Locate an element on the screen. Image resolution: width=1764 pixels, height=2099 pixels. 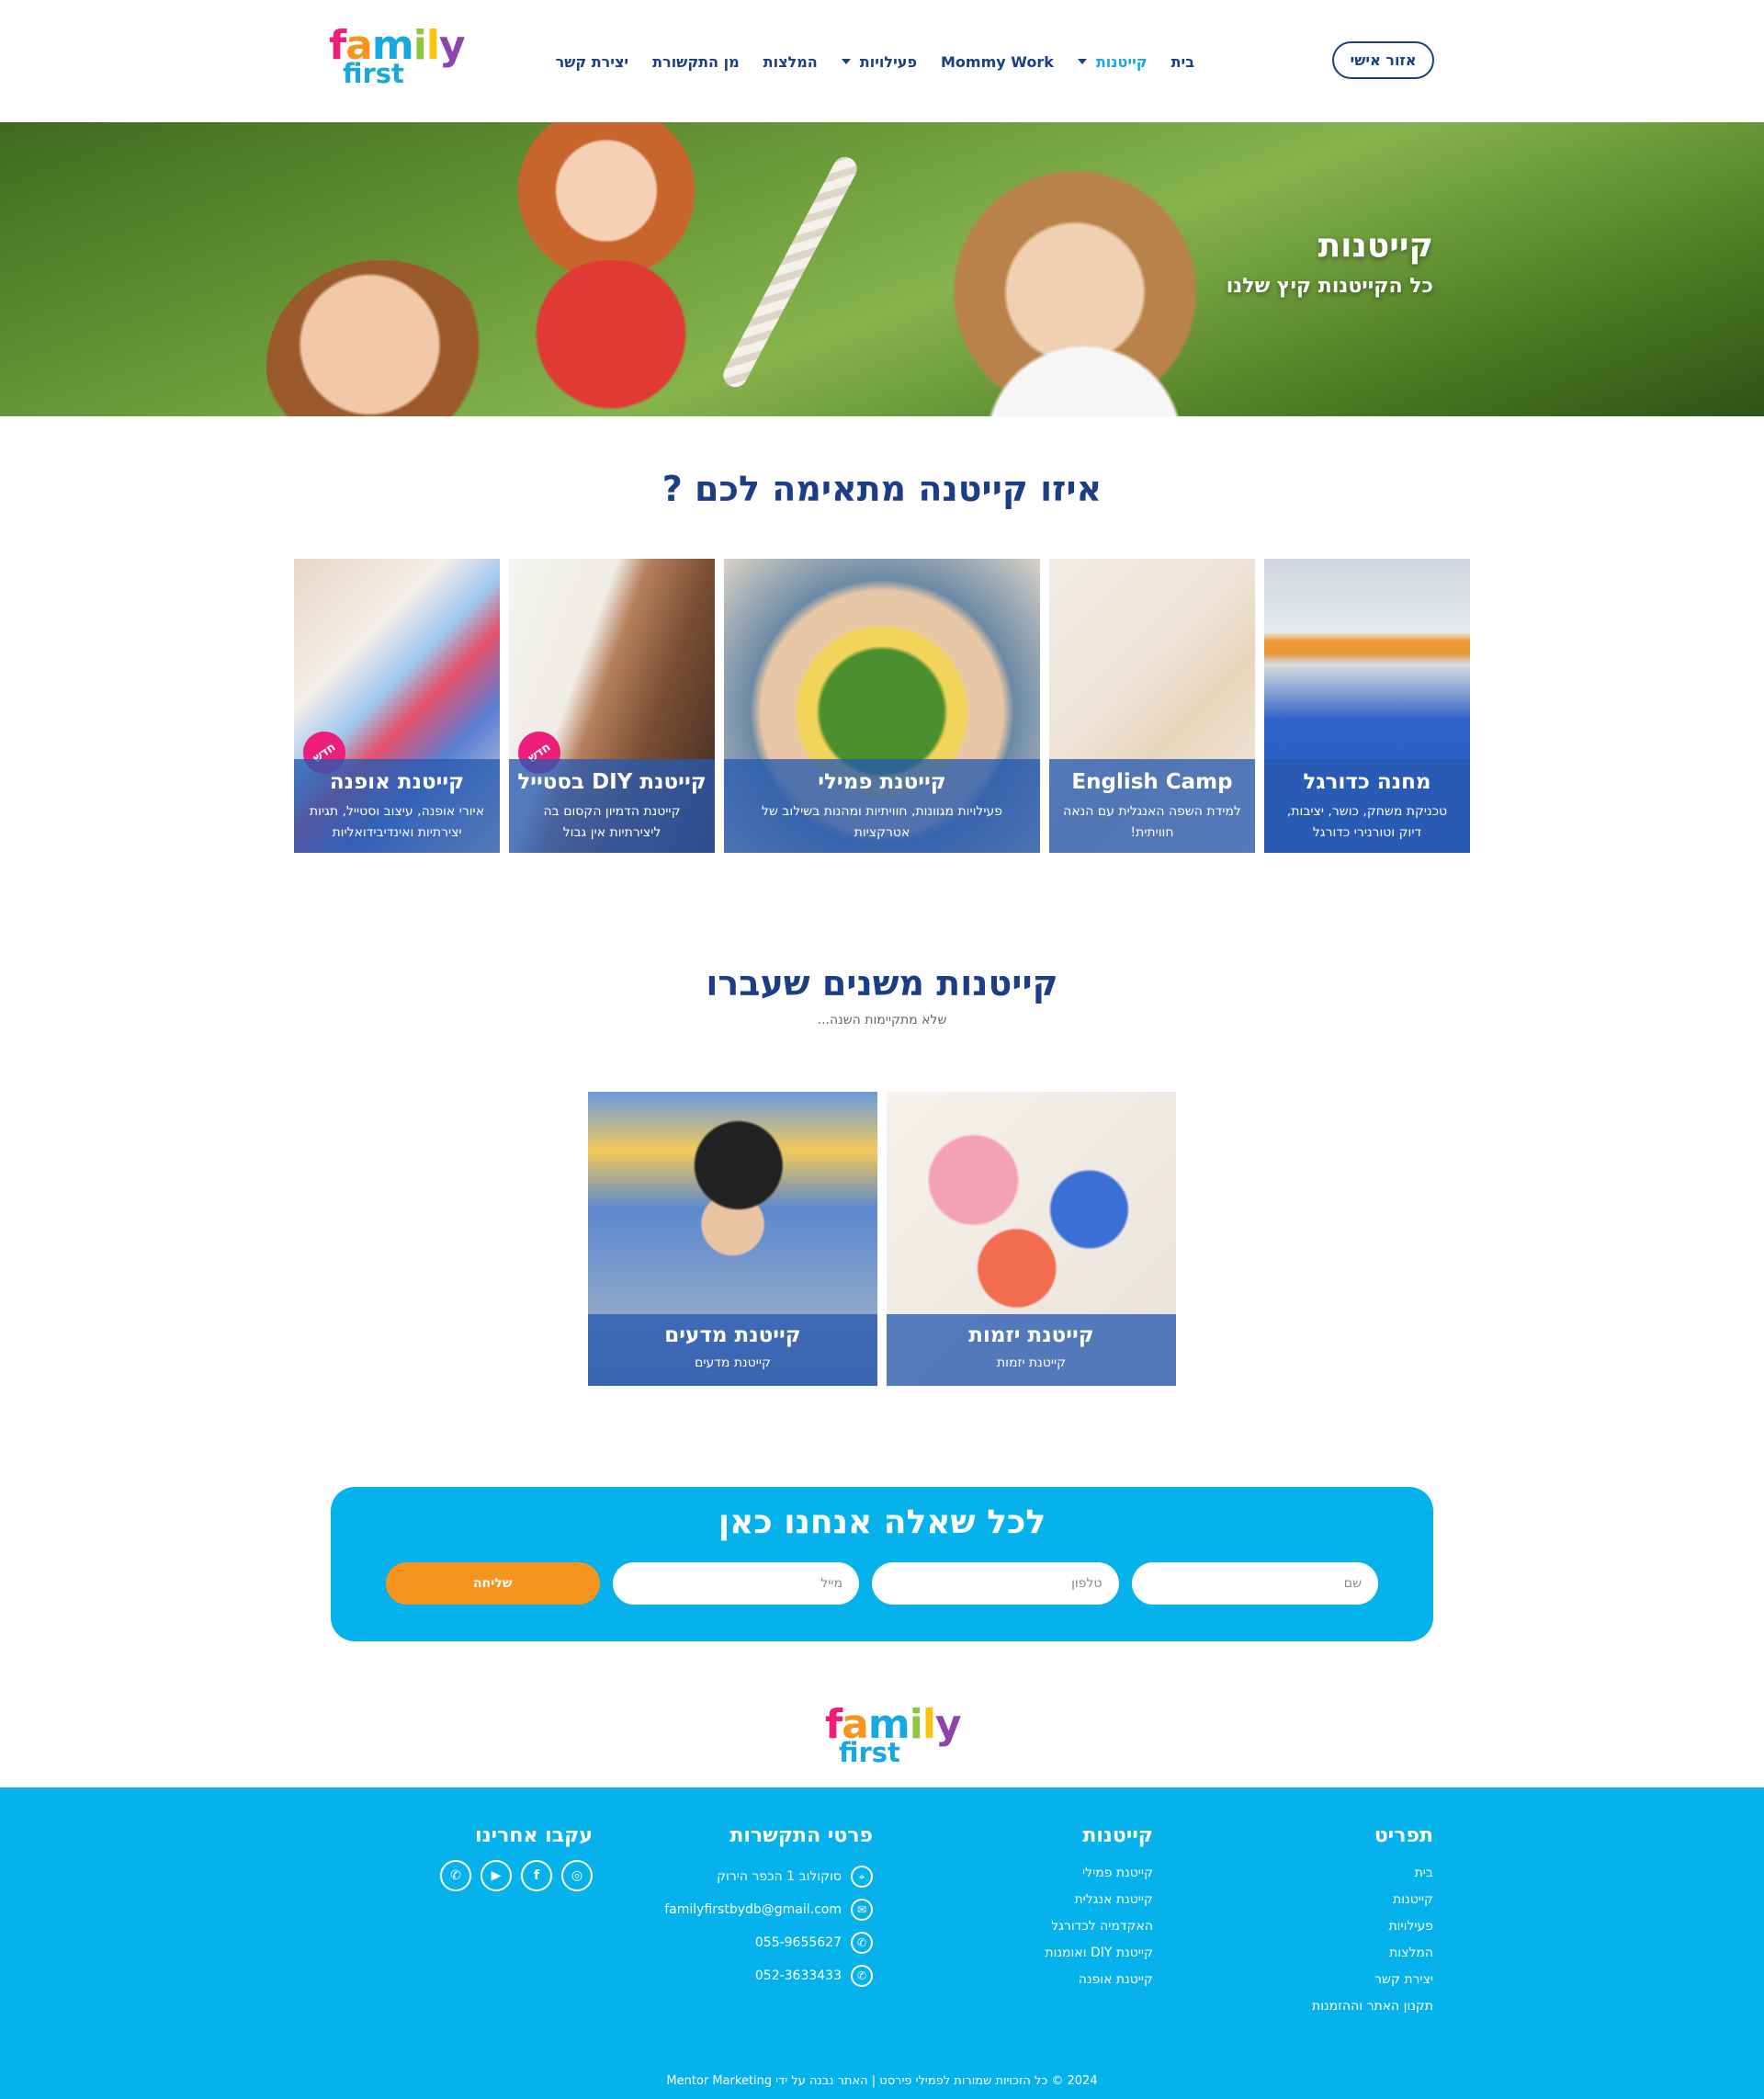
hero-subtitle: כל הקייטנות קיץ שלנו is located at coordinates (1330, 287).